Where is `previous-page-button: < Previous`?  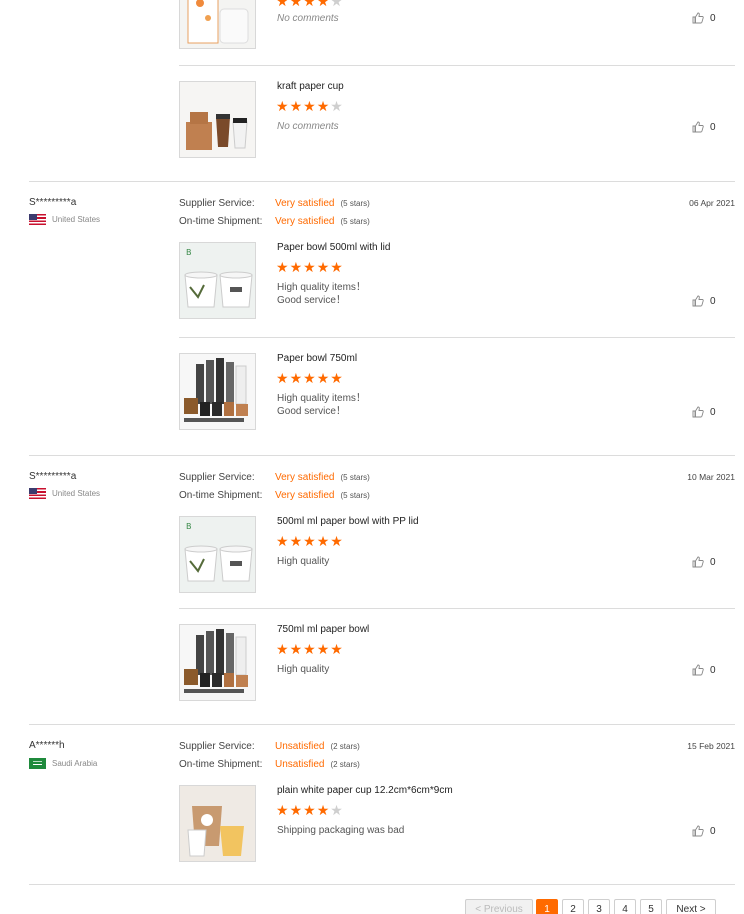 previous-page-button: < Previous is located at coordinates (499, 906).